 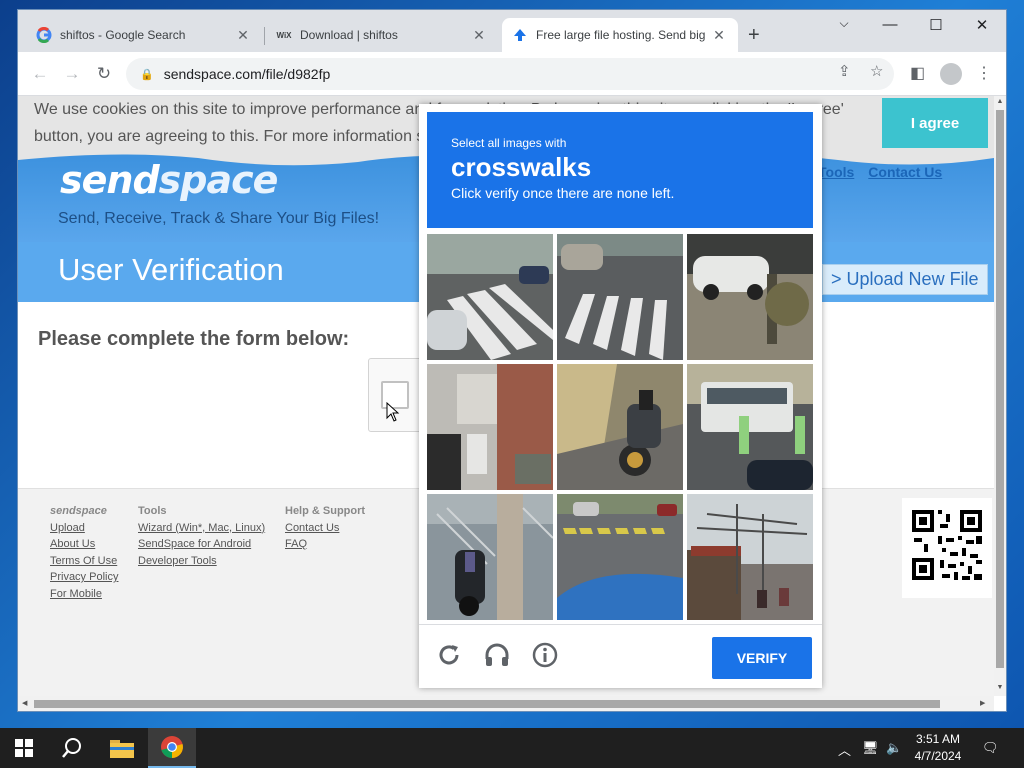 What do you see at coordinates (990, 748) in the screenshot?
I see `notifications-icon: 🗨` at bounding box center [990, 748].